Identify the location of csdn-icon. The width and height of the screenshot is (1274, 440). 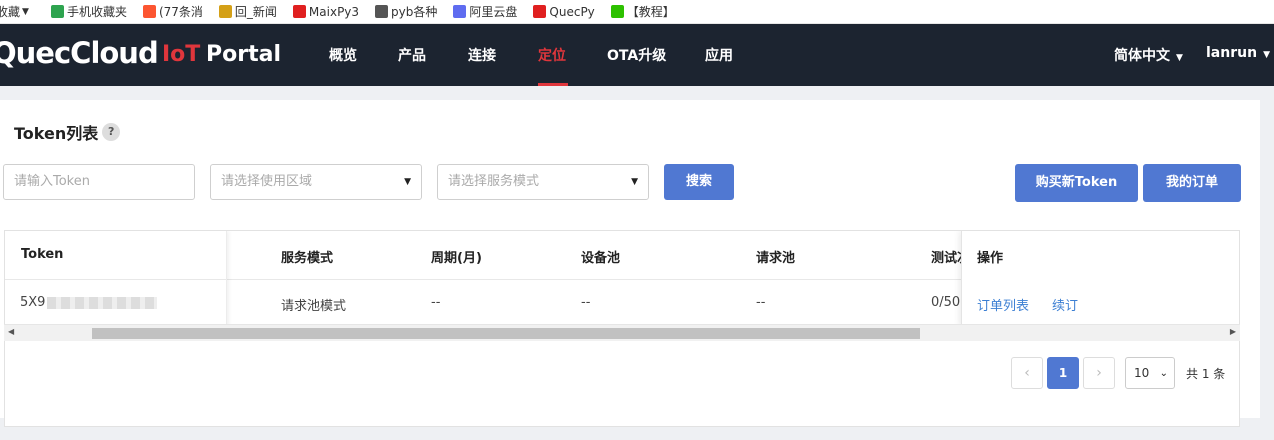
(149, 11).